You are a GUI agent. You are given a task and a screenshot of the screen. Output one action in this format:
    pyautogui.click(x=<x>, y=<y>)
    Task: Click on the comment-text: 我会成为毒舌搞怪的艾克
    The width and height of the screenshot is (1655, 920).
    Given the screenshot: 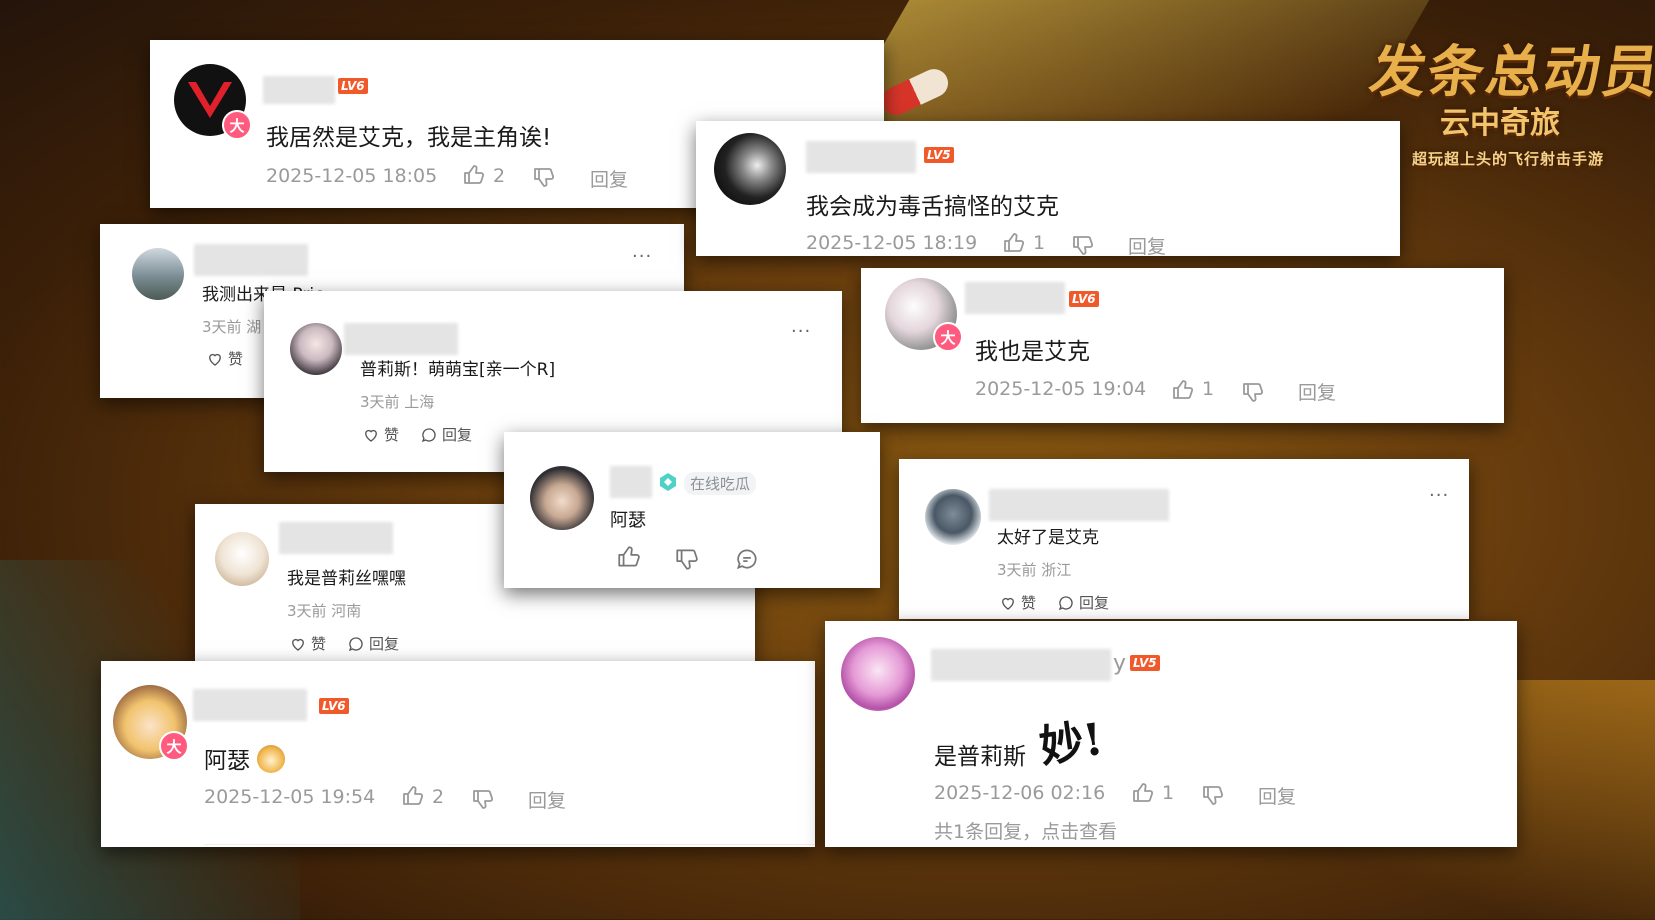 What is the action you would take?
    pyautogui.click(x=932, y=207)
    